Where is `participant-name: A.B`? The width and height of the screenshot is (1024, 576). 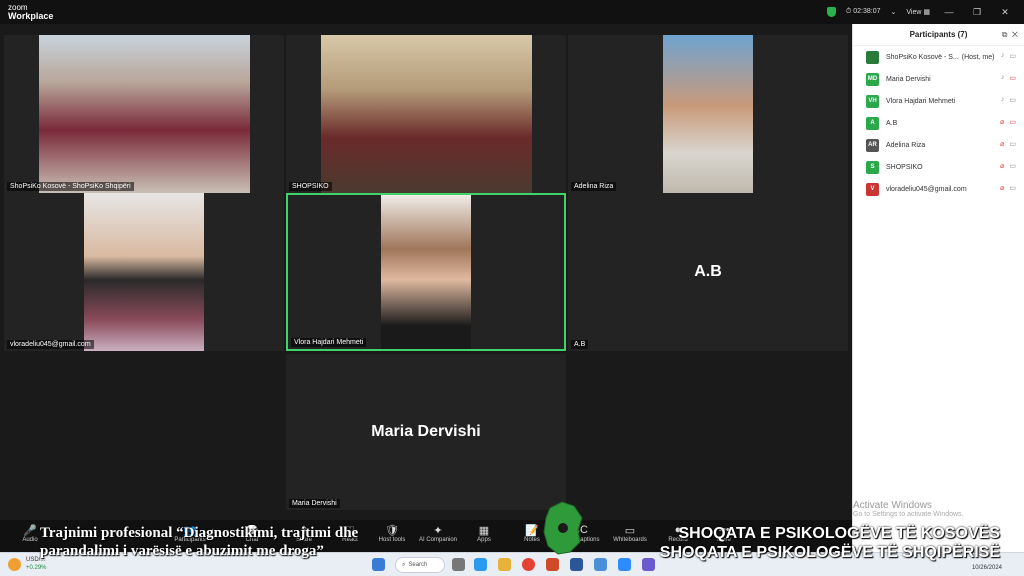 participant-name: A.B is located at coordinates (892, 123).